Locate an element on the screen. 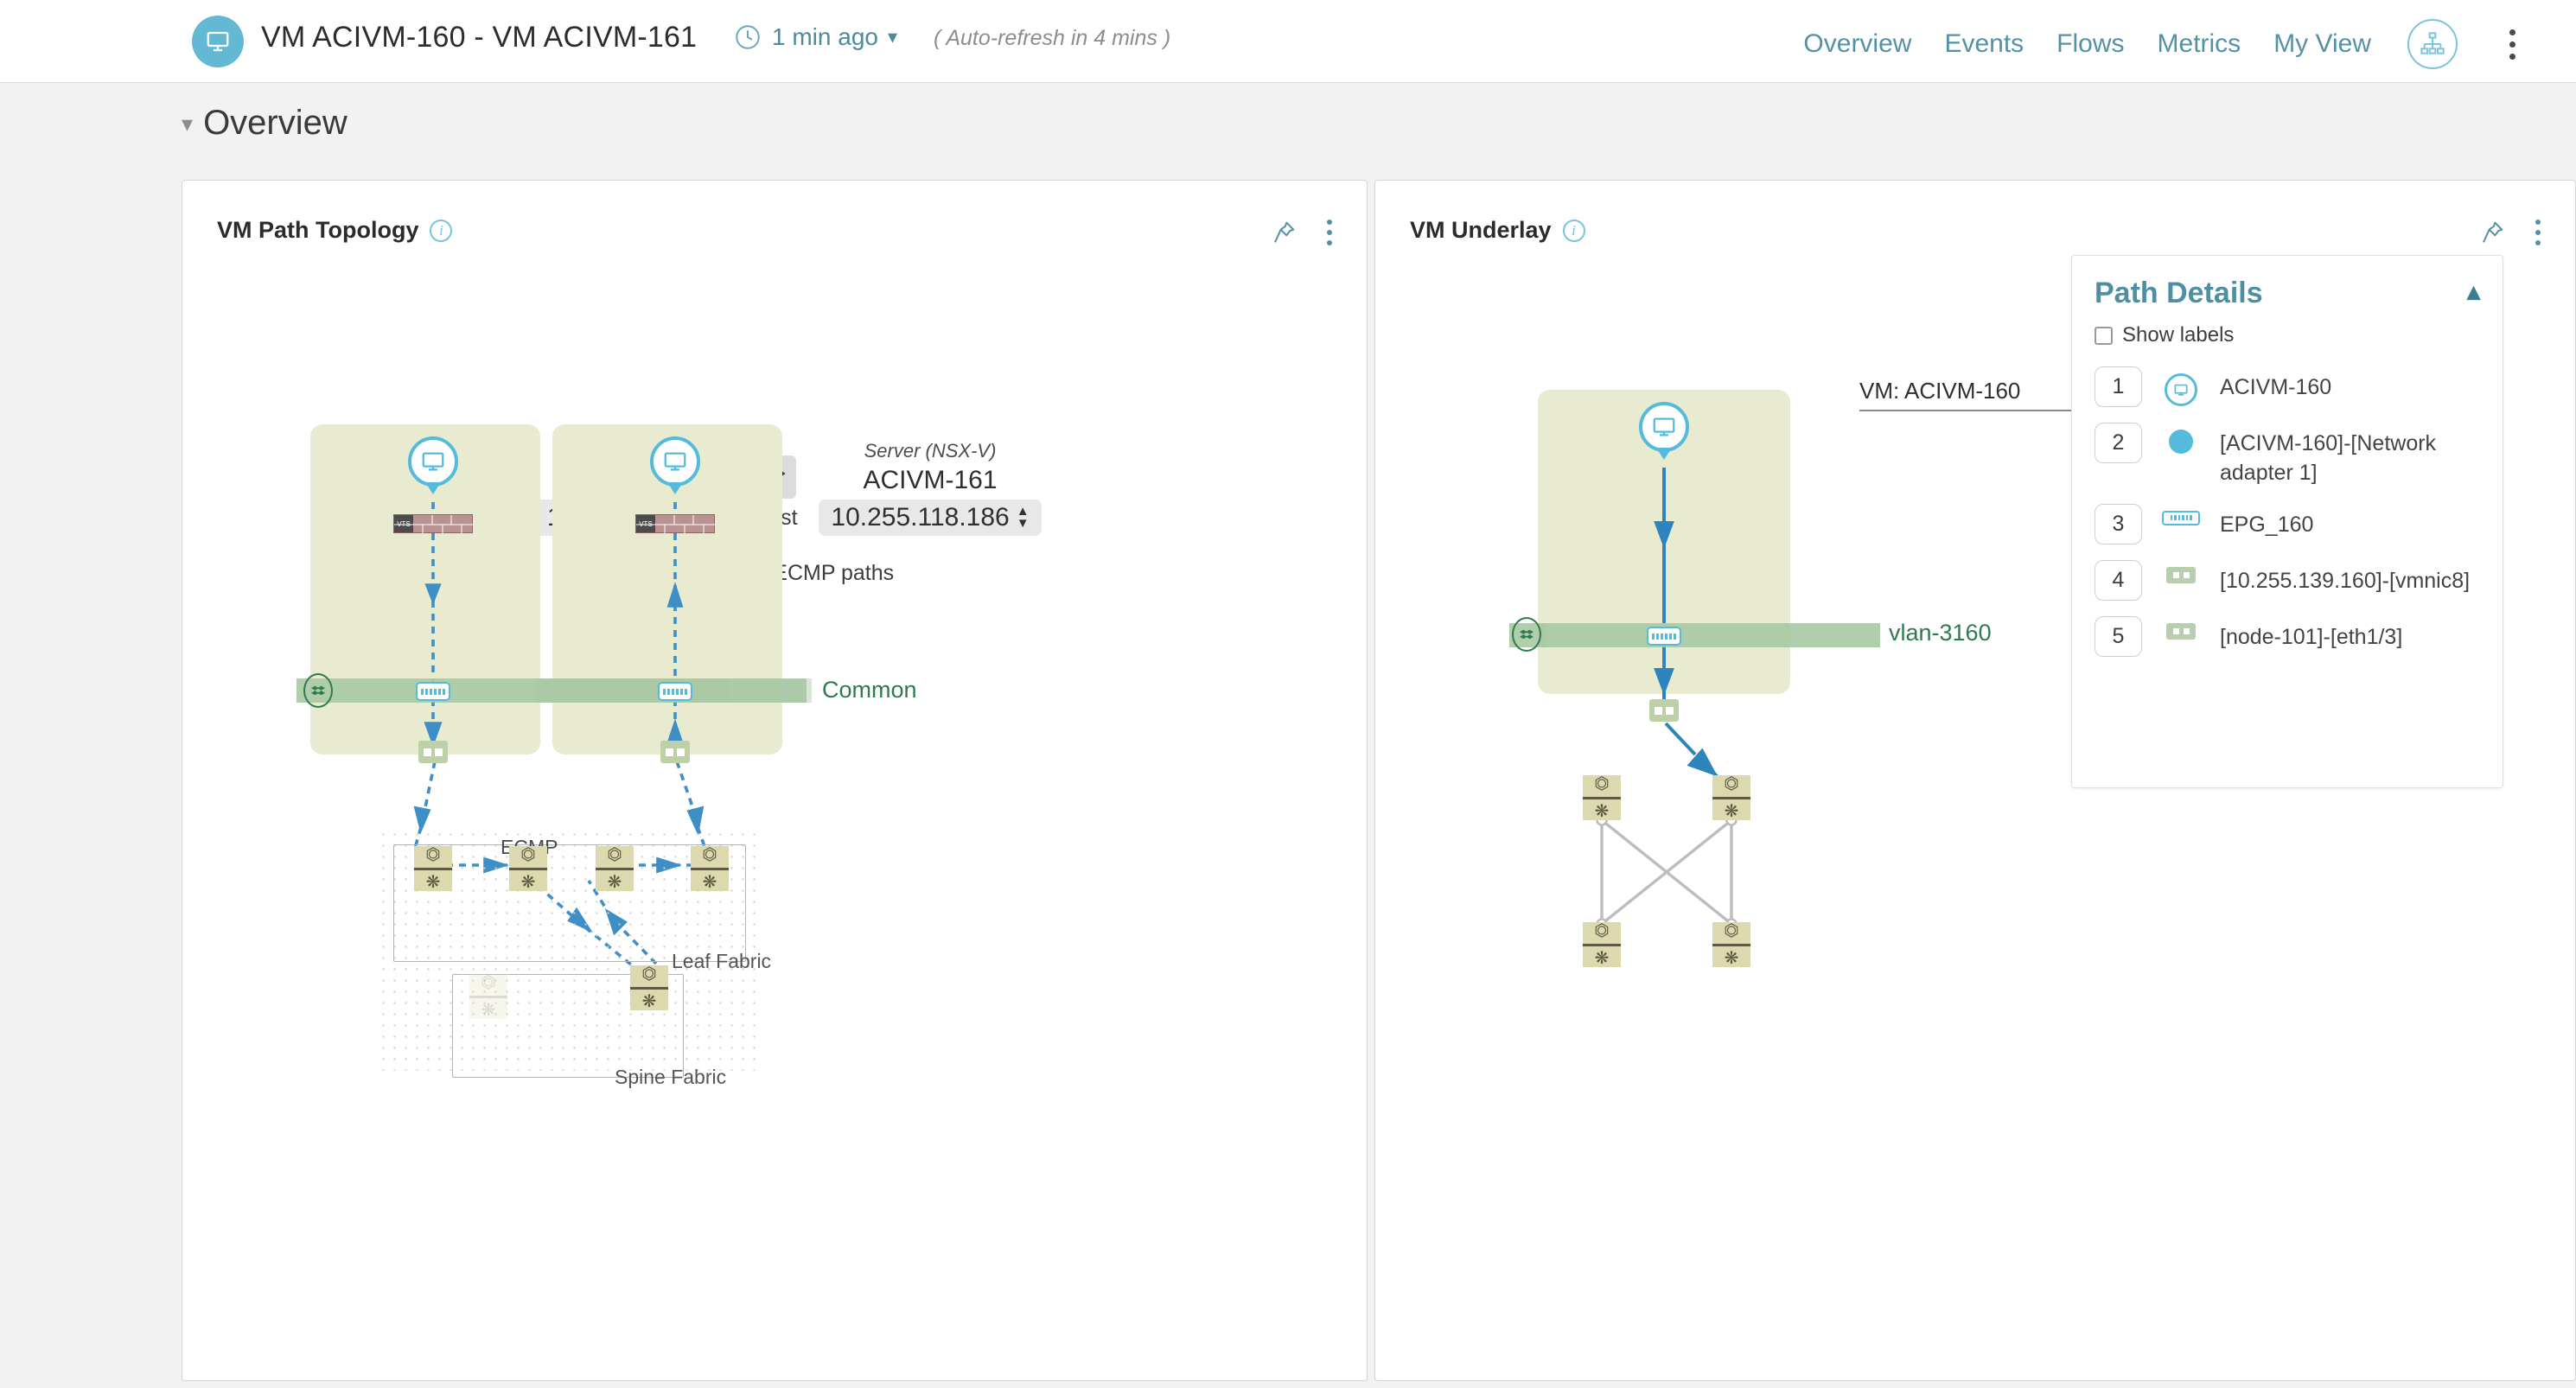  bridge-domain-icon is located at coordinates (318, 690).